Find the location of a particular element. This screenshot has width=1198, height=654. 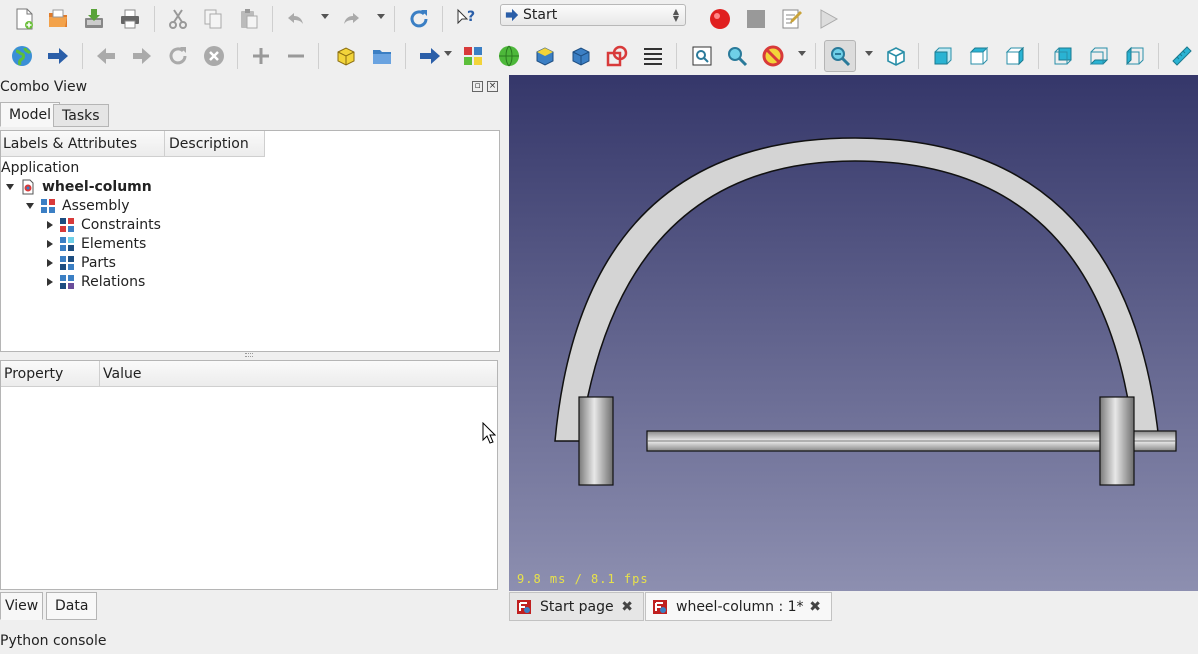

cut-icon is located at coordinates (178, 19).